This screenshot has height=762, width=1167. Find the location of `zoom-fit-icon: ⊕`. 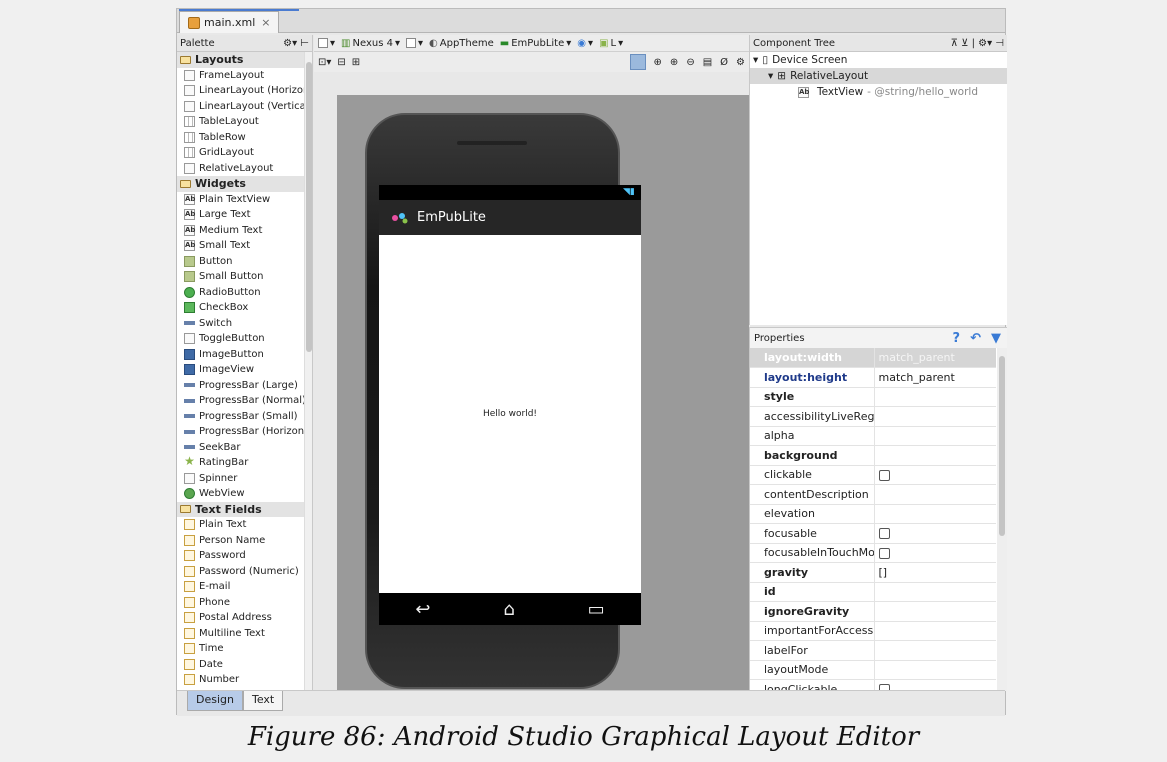

zoom-fit-icon: ⊕ is located at coordinates (658, 62).